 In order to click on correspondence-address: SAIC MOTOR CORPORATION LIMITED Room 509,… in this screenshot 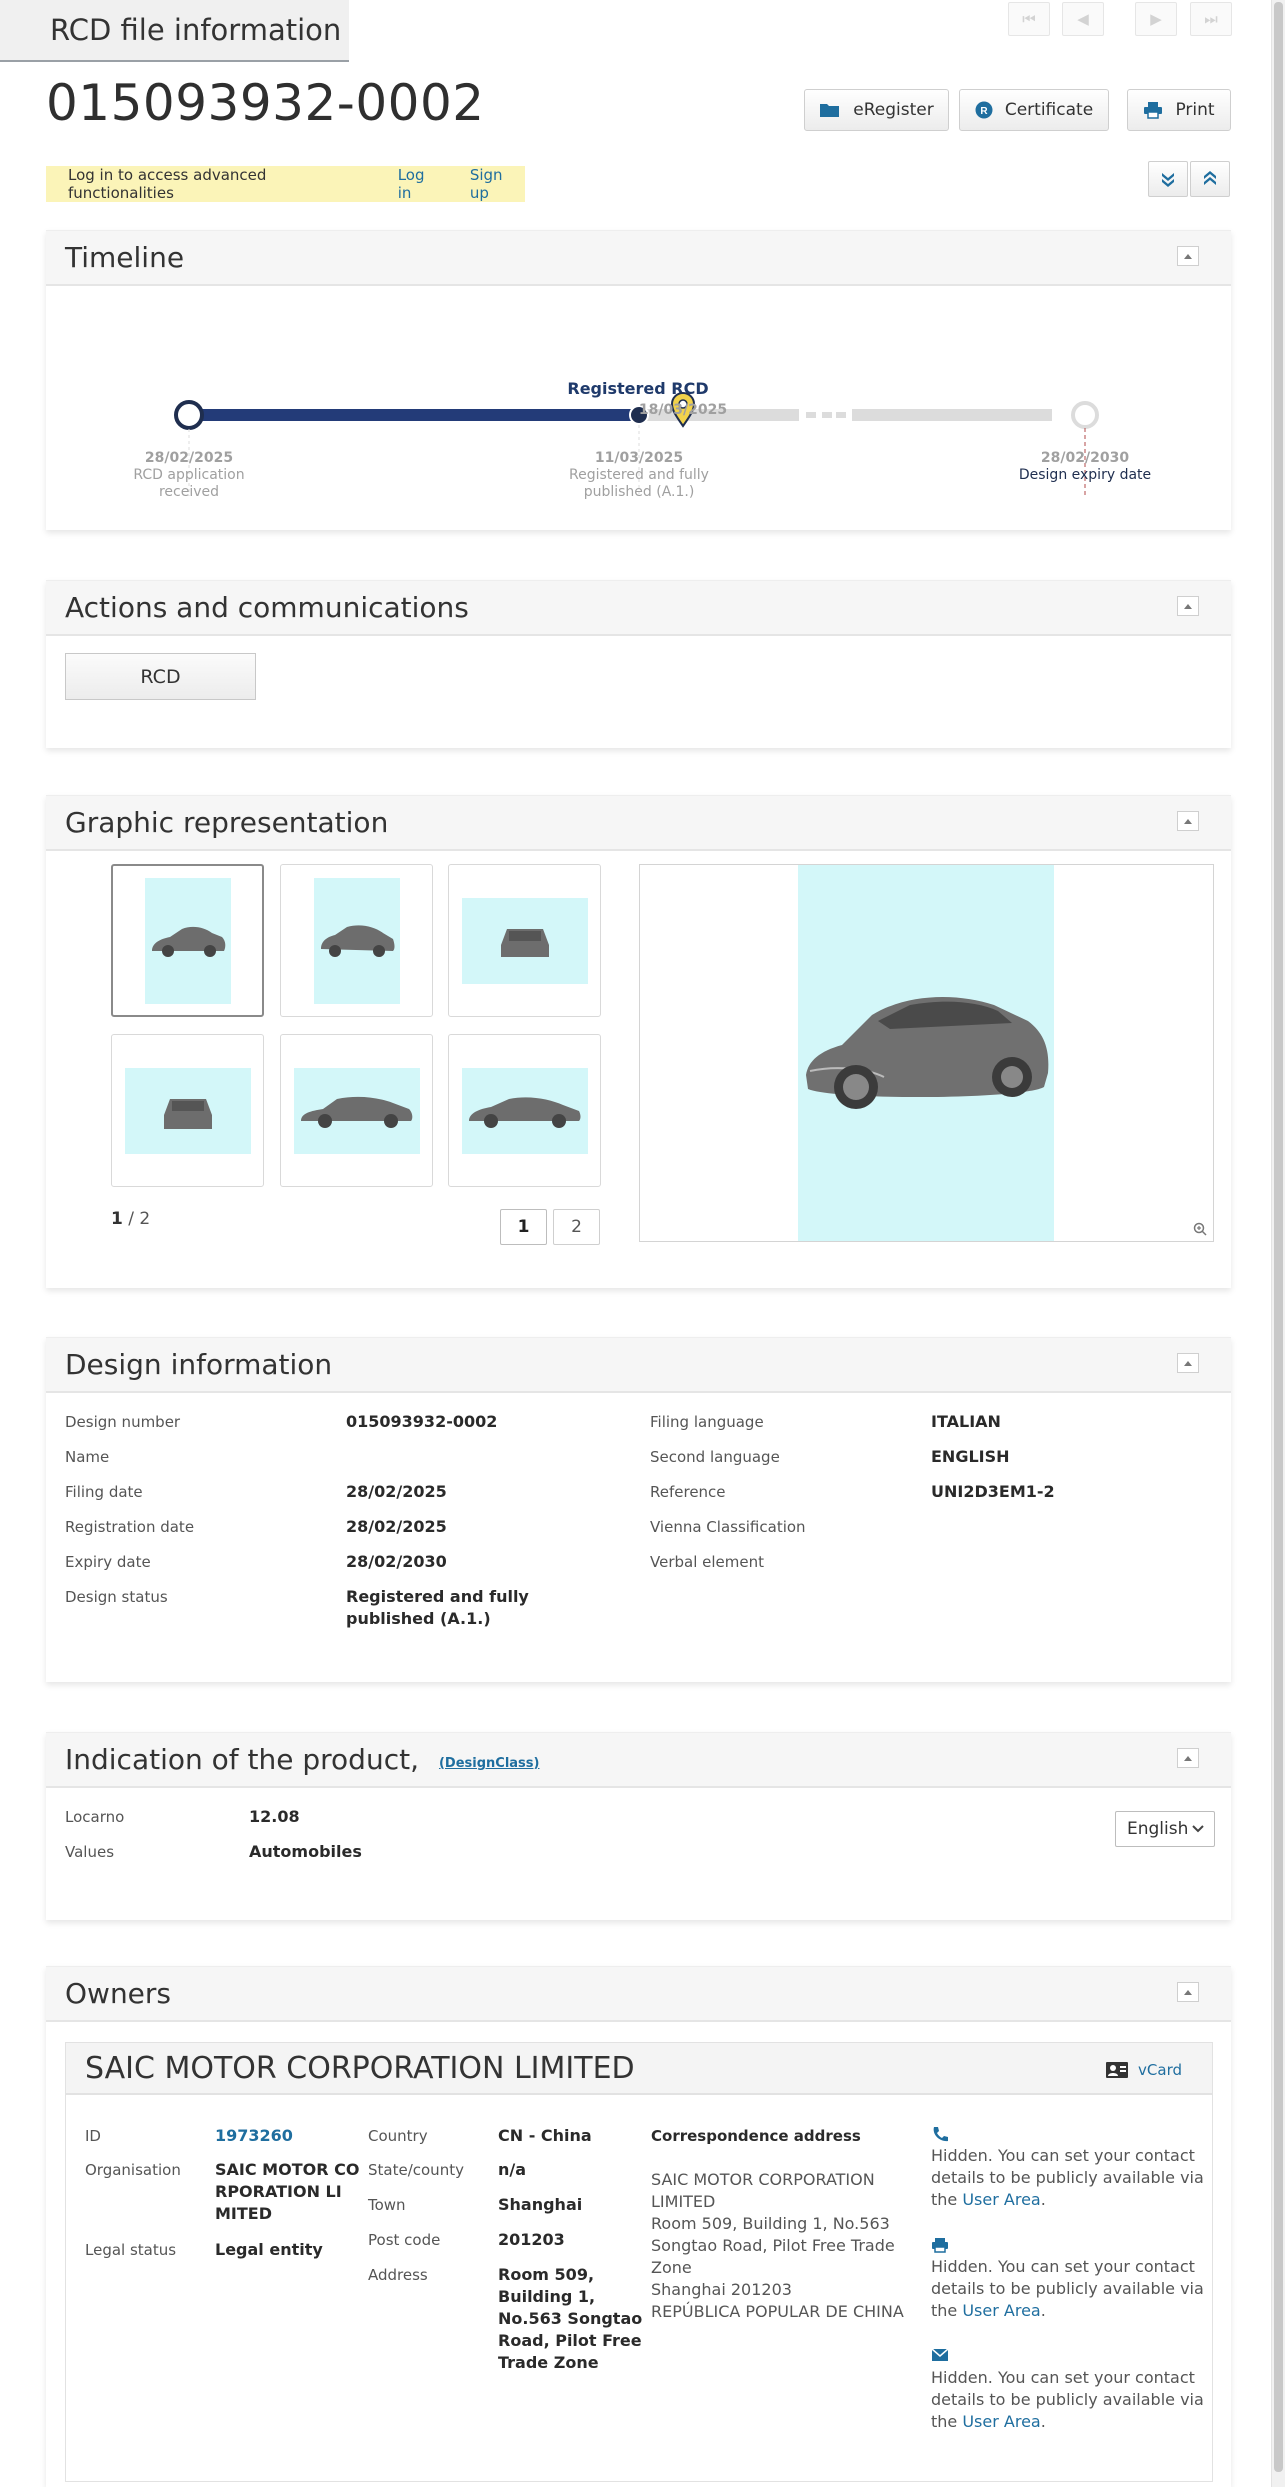, I will do `click(777, 2246)`.